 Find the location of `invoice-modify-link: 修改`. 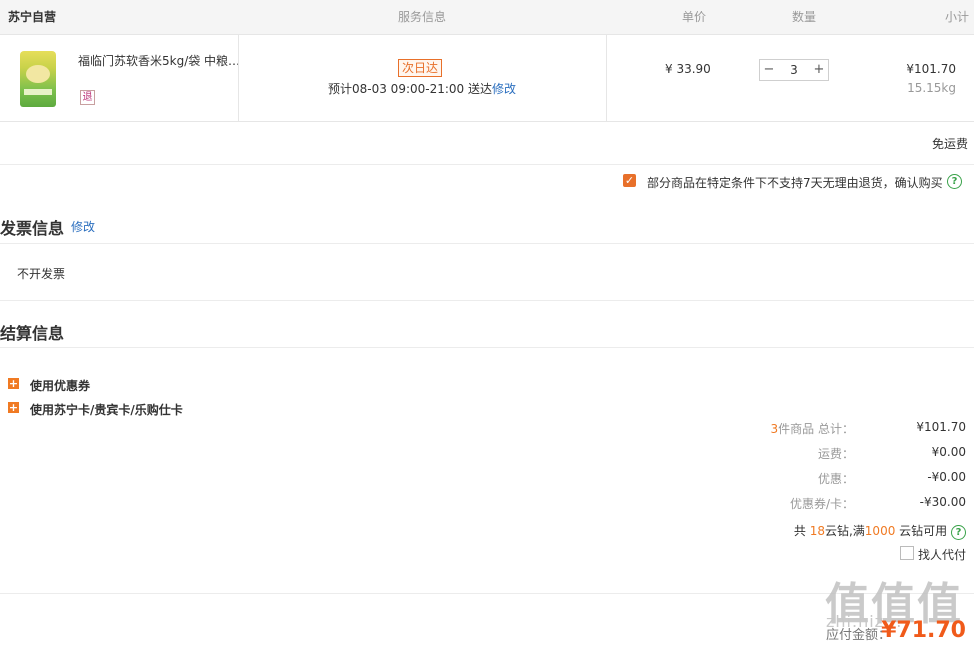

invoice-modify-link: 修改 is located at coordinates (83, 226).